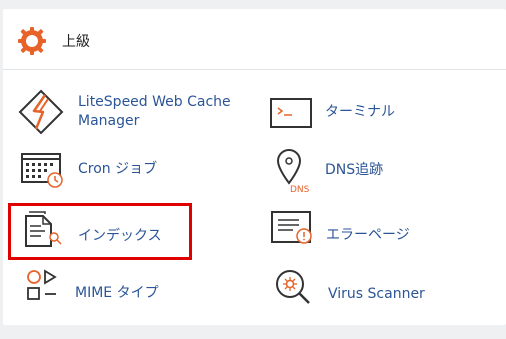 Image resolution: width=506 pixels, height=339 pixels. What do you see at coordinates (32, 41) in the screenshot?
I see `gear-icon` at bounding box center [32, 41].